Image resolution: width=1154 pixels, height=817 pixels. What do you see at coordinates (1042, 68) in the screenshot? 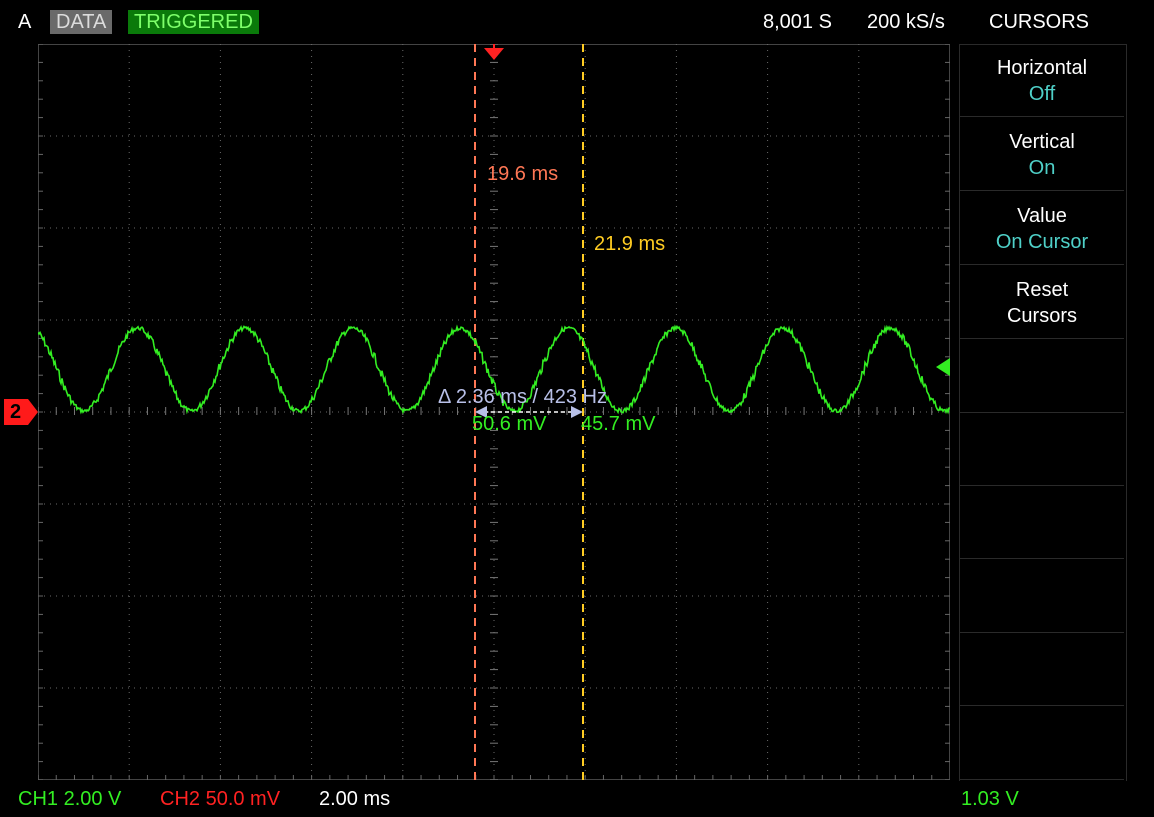
I see `softkey-horizontal-label: Horizontal` at bounding box center [1042, 68].